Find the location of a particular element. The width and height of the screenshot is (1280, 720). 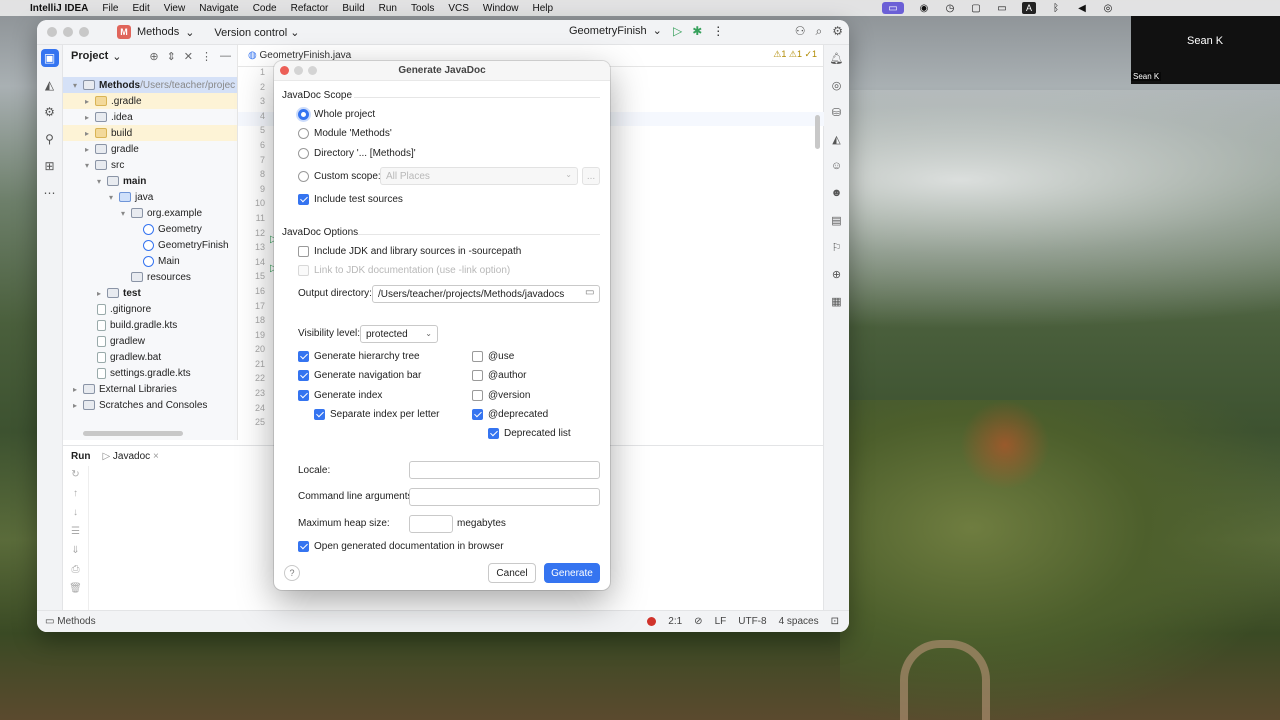

output-directory-field: /Users/teacher/projects/Methods/javadocs is located at coordinates (486, 294).